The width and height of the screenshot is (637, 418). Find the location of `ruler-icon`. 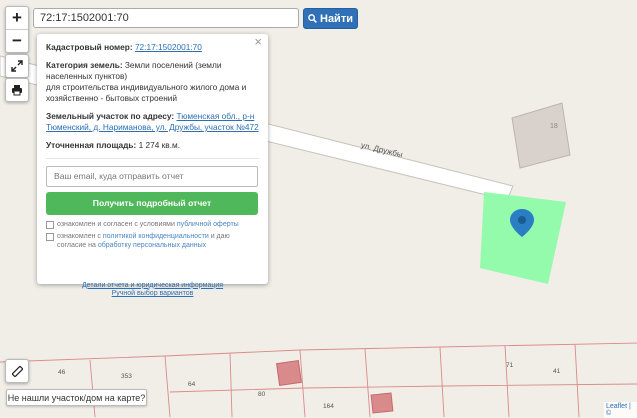

ruler-icon is located at coordinates (17, 371).